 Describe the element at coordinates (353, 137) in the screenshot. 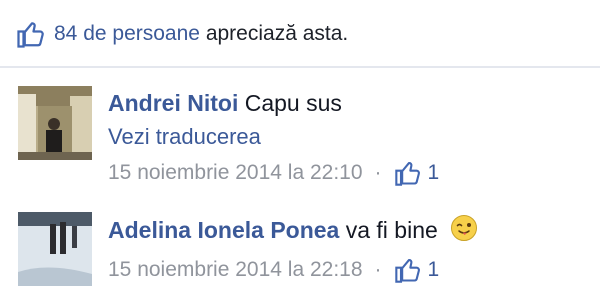

I see `see-translation-link: Vezi traducerea` at that location.